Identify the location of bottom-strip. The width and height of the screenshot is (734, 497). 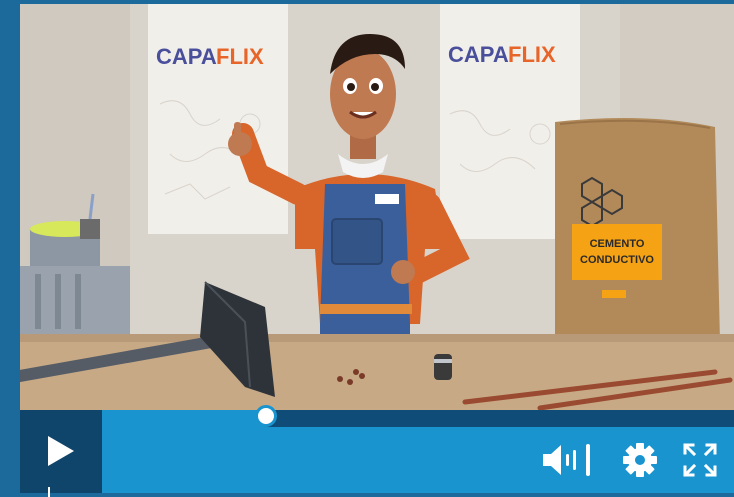
(377, 495).